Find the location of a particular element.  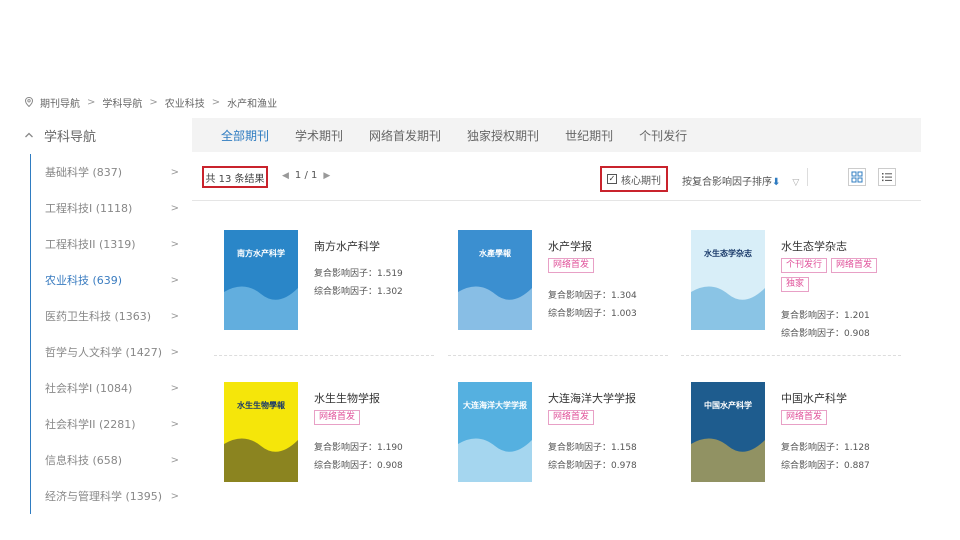

sidebar-title: 学科导航 is located at coordinates (70, 137).